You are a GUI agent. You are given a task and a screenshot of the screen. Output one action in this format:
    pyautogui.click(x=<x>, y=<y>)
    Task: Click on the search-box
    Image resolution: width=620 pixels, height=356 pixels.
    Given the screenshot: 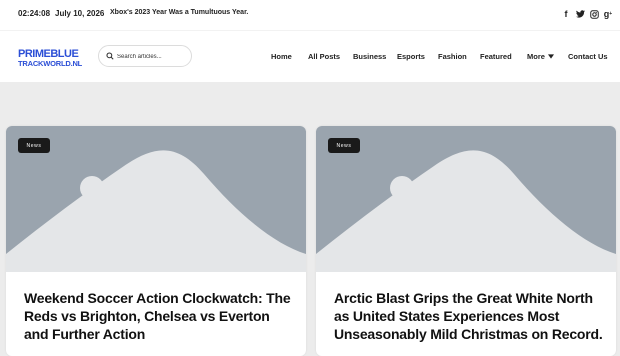 What is the action you would take?
    pyautogui.click(x=145, y=56)
    